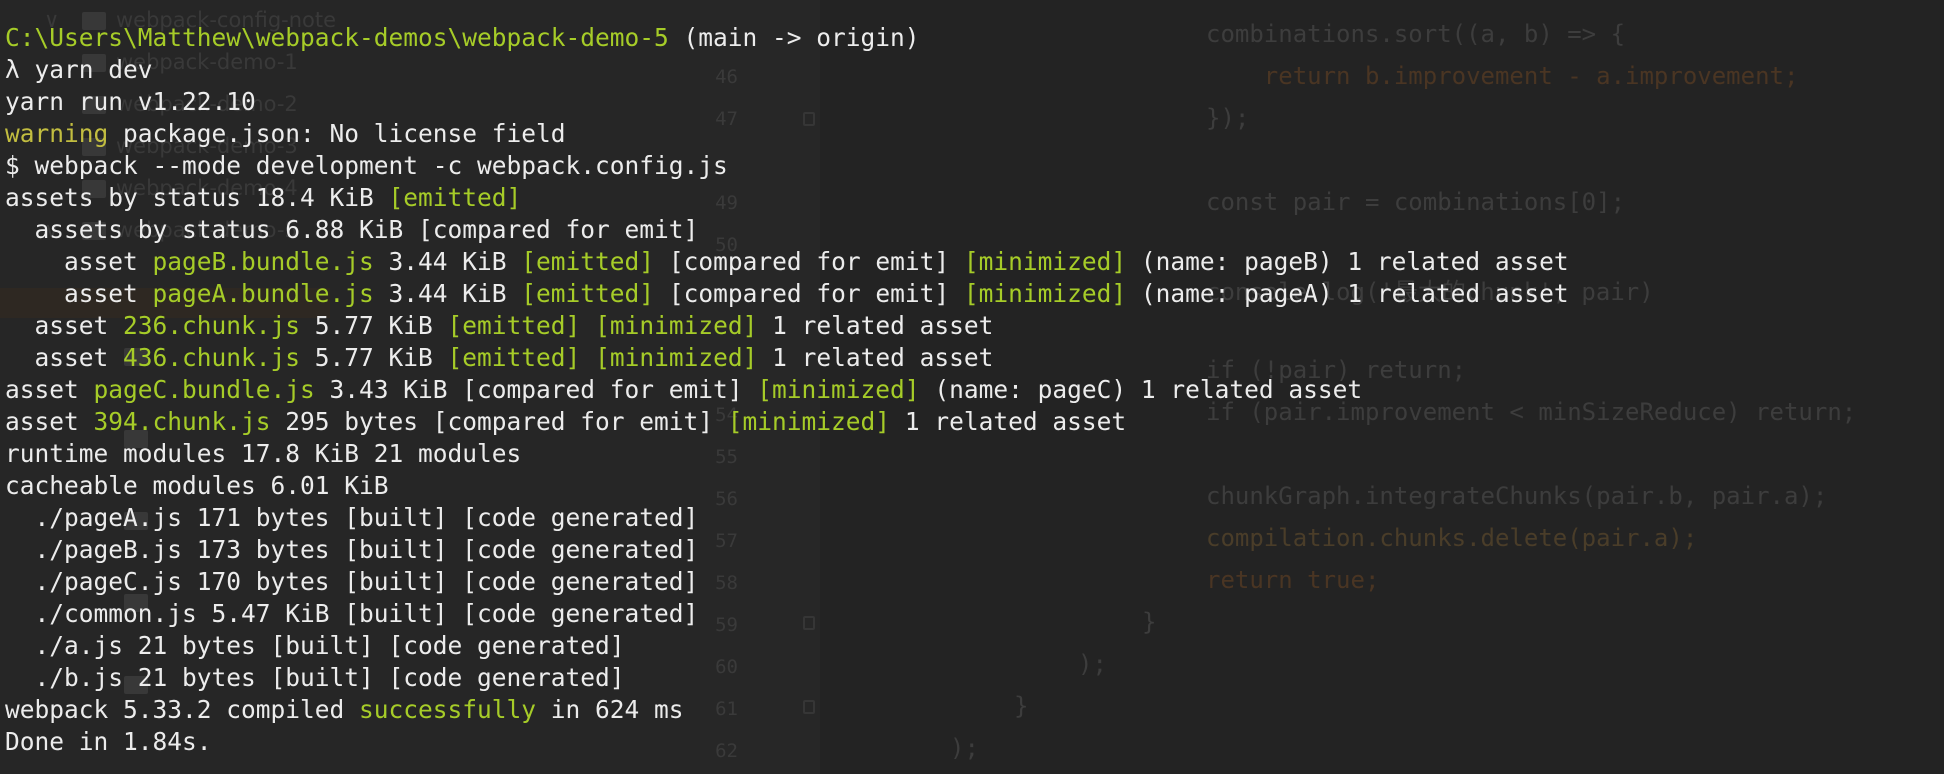  What do you see at coordinates (499, 421) in the screenshot?
I see `terminal-text: 295 bytes [compared for emit]` at bounding box center [499, 421].